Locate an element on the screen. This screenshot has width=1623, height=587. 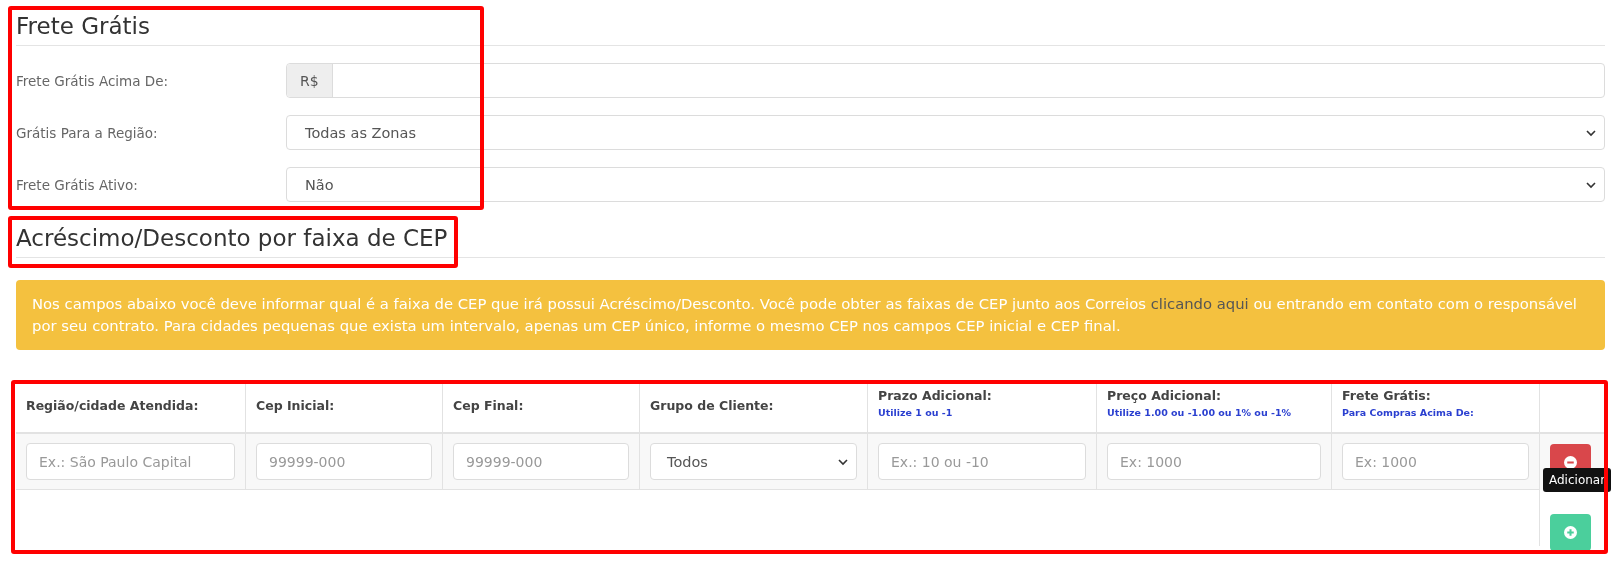
column-header: Cep Inicial: is located at coordinates (296, 405).